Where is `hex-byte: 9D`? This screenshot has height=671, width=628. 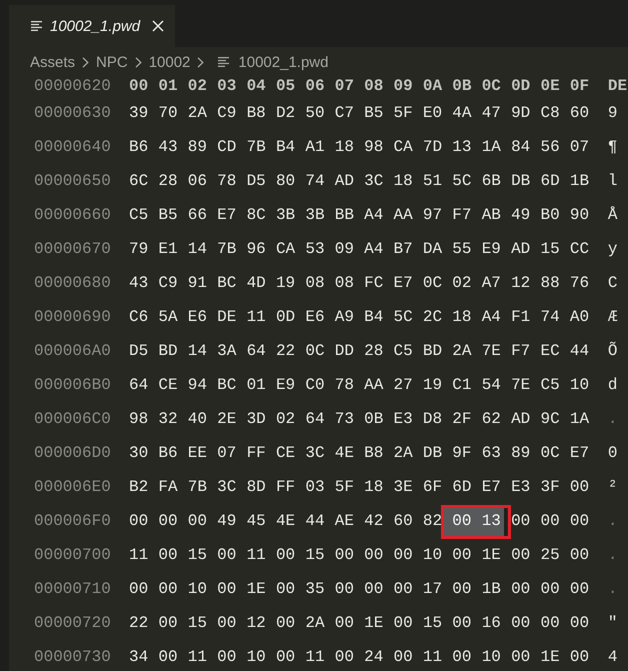
hex-byte: 9D is located at coordinates (520, 114).